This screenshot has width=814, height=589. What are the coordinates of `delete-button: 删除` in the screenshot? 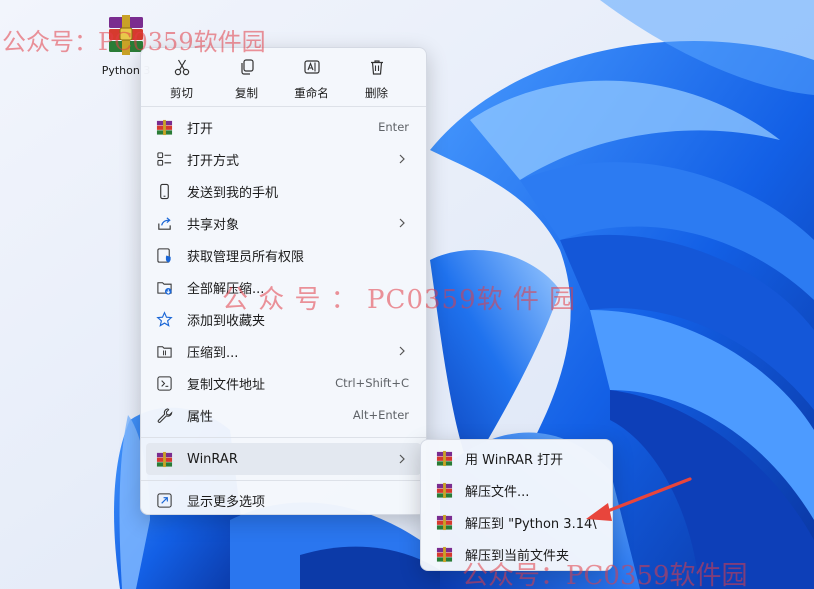 It's located at (376, 79).